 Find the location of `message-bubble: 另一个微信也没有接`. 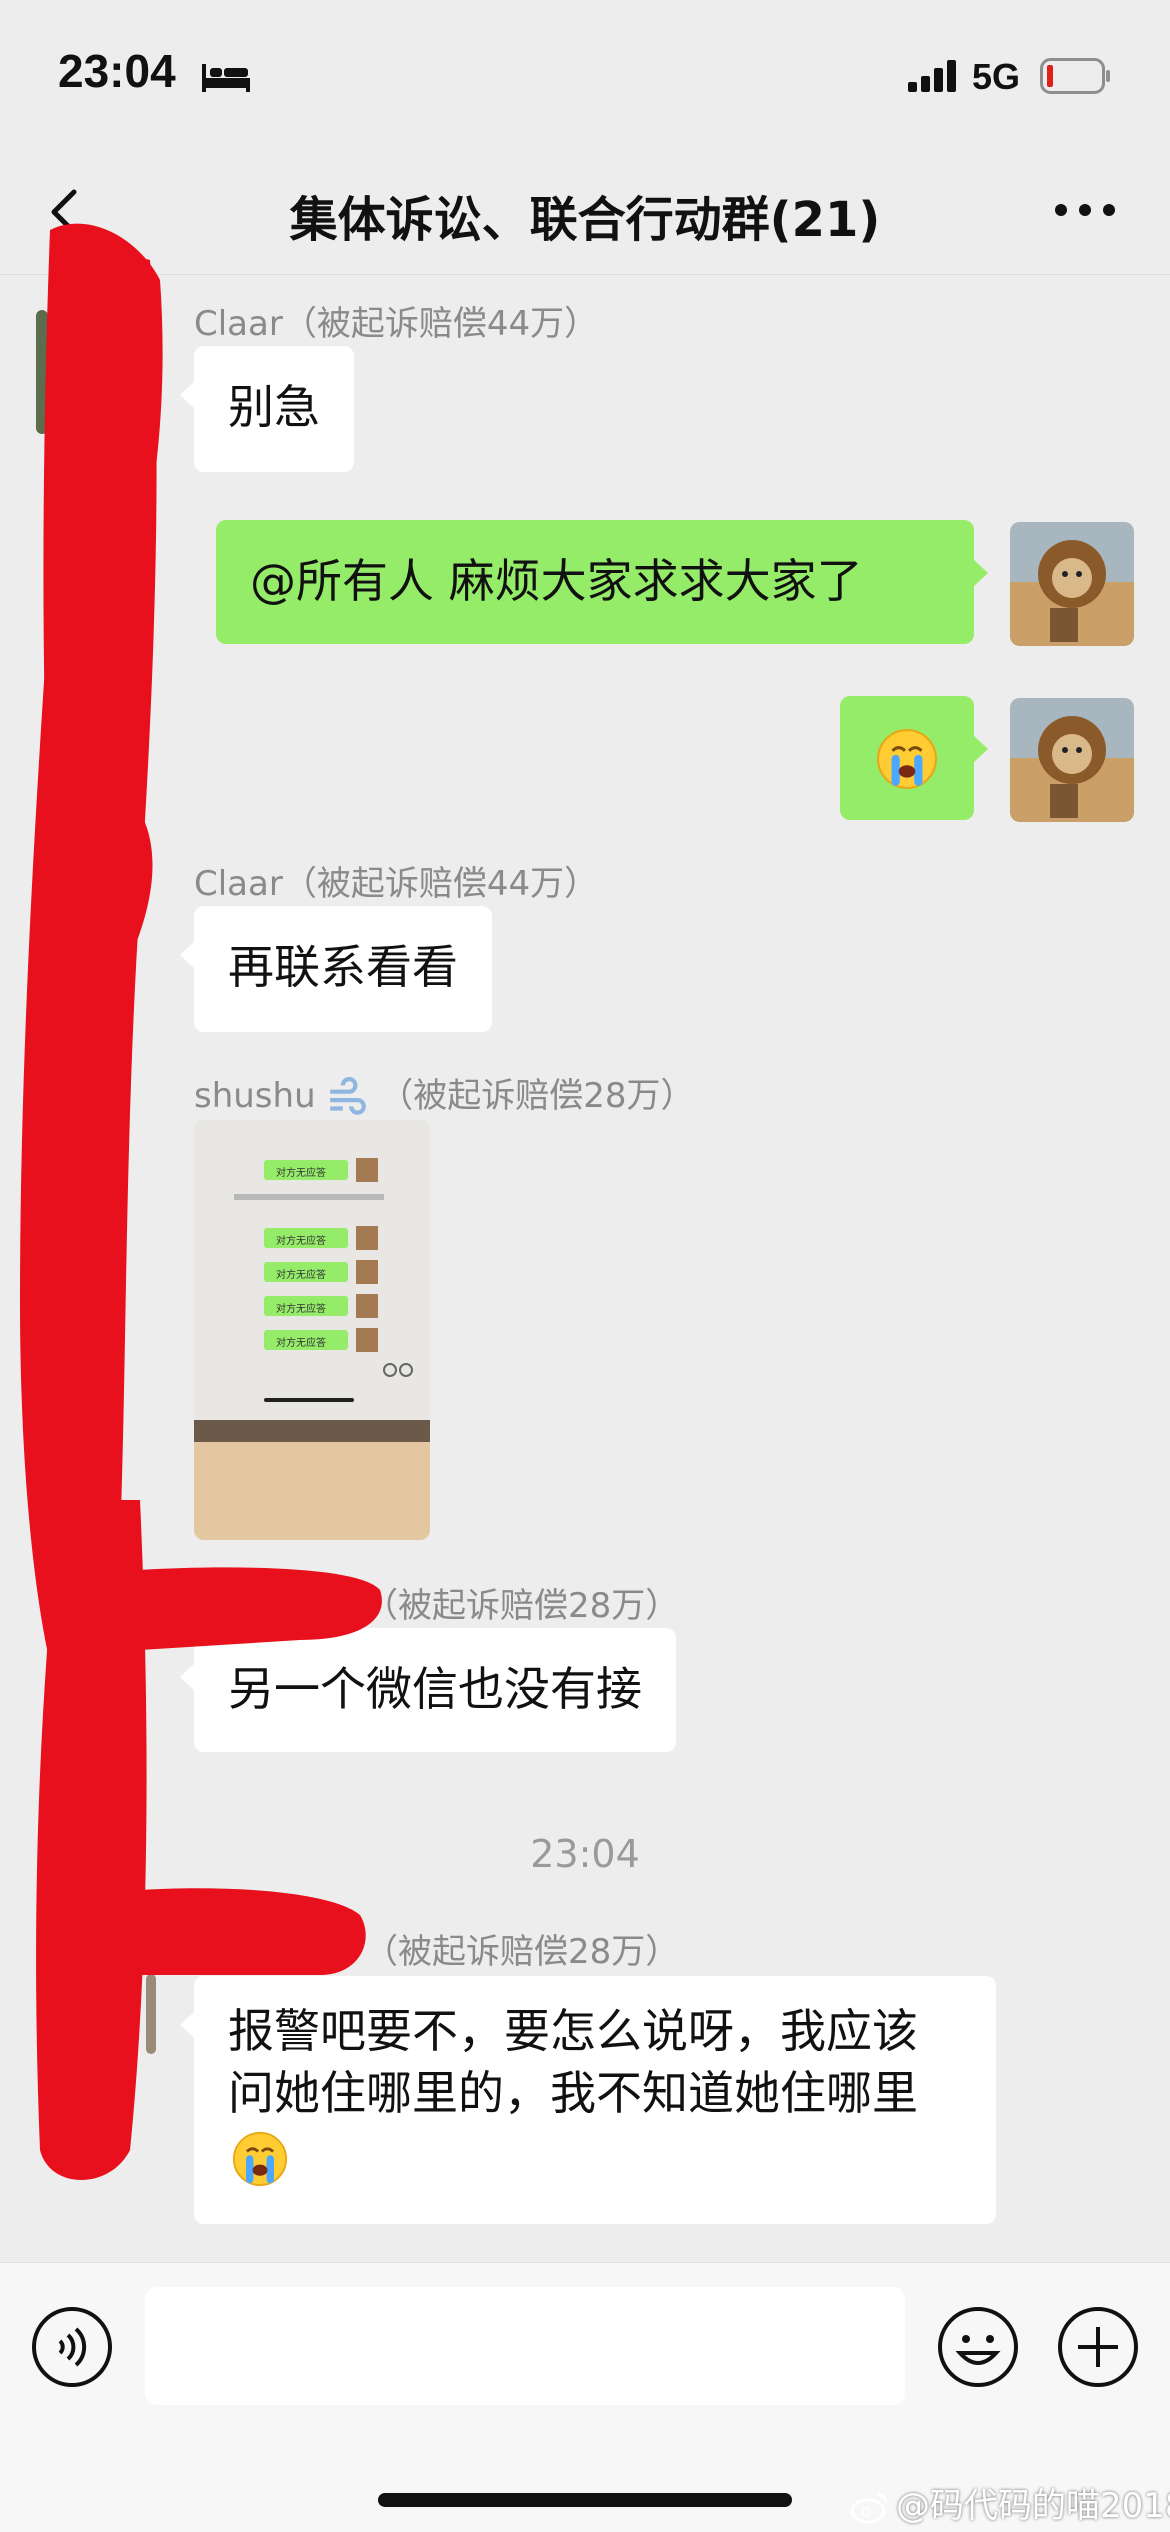

message-bubble: 另一个微信也没有接 is located at coordinates (428, 1690).